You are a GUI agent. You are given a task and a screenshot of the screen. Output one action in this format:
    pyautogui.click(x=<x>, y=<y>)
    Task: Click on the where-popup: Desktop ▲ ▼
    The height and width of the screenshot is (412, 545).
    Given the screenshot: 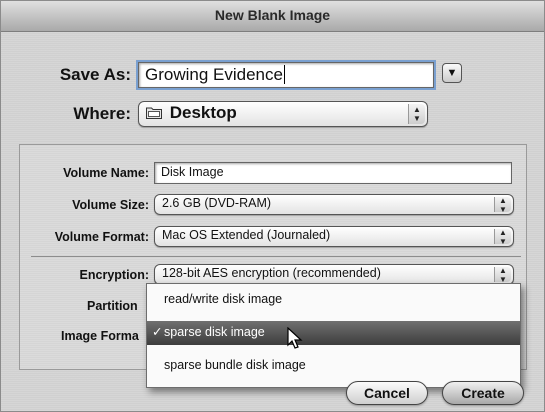 What is the action you would take?
    pyautogui.click(x=283, y=114)
    